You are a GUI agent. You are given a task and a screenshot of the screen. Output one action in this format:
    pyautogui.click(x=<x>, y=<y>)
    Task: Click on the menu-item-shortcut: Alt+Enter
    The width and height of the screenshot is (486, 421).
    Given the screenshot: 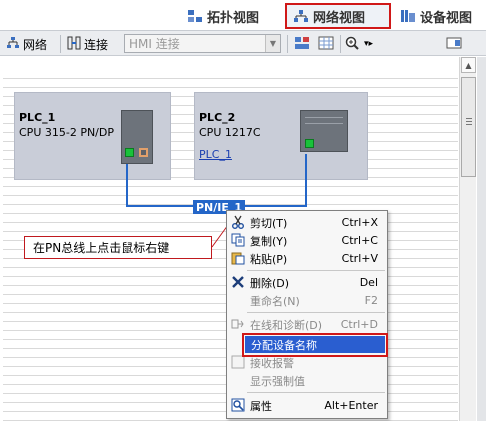 What is the action you would take?
    pyautogui.click(x=351, y=405)
    